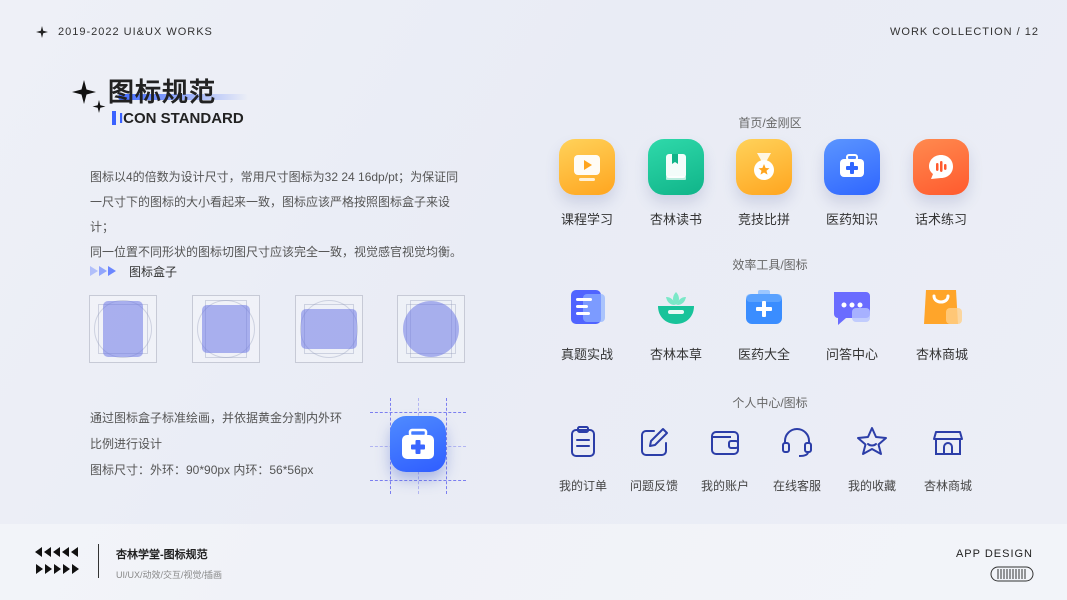 This screenshot has height=600, width=1067. Describe the element at coordinates (270, 214) in the screenshot. I see `description-line: 一尺寸下的图标的大小看起来一致，图标应该严格按照图标盒子来设计；` at that location.